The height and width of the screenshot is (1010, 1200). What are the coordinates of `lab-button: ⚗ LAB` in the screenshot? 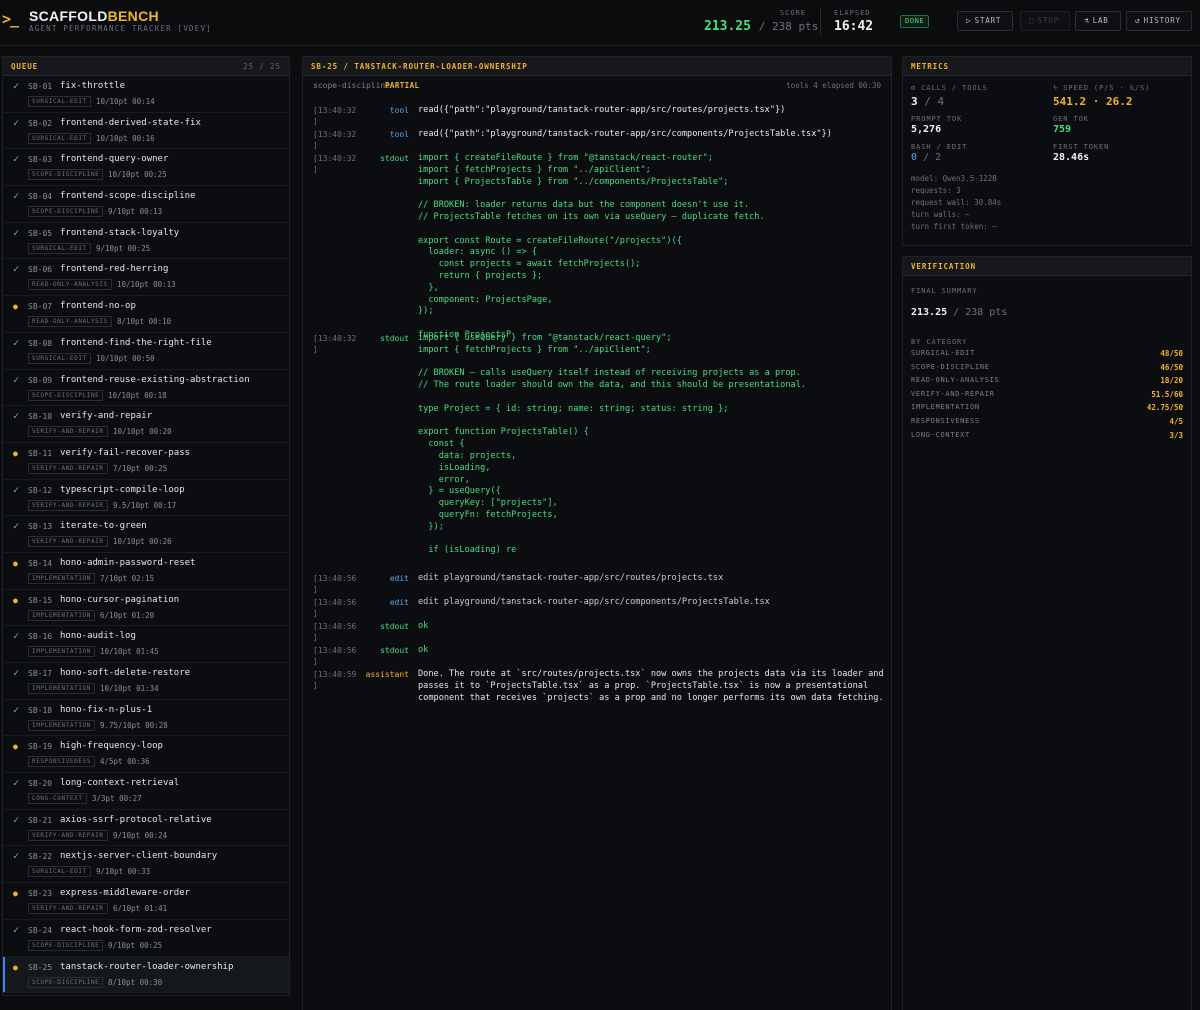 It's located at (1098, 21).